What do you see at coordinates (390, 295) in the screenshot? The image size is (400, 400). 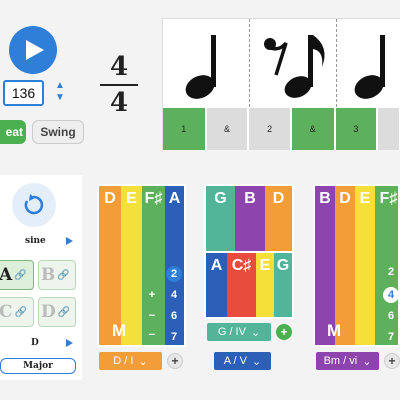 I see `degree-badge: 4` at bounding box center [390, 295].